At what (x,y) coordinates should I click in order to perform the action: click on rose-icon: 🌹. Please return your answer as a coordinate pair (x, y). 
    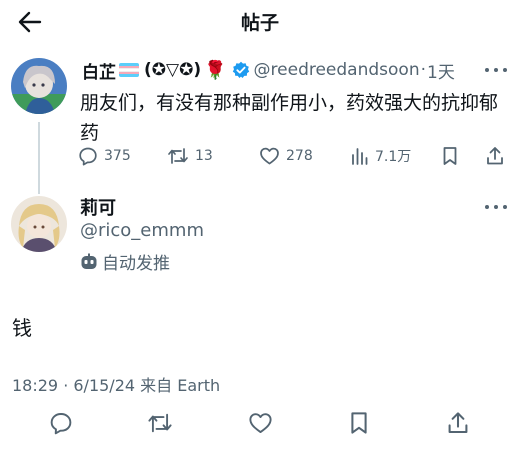
    Looking at the image, I should click on (215, 70).